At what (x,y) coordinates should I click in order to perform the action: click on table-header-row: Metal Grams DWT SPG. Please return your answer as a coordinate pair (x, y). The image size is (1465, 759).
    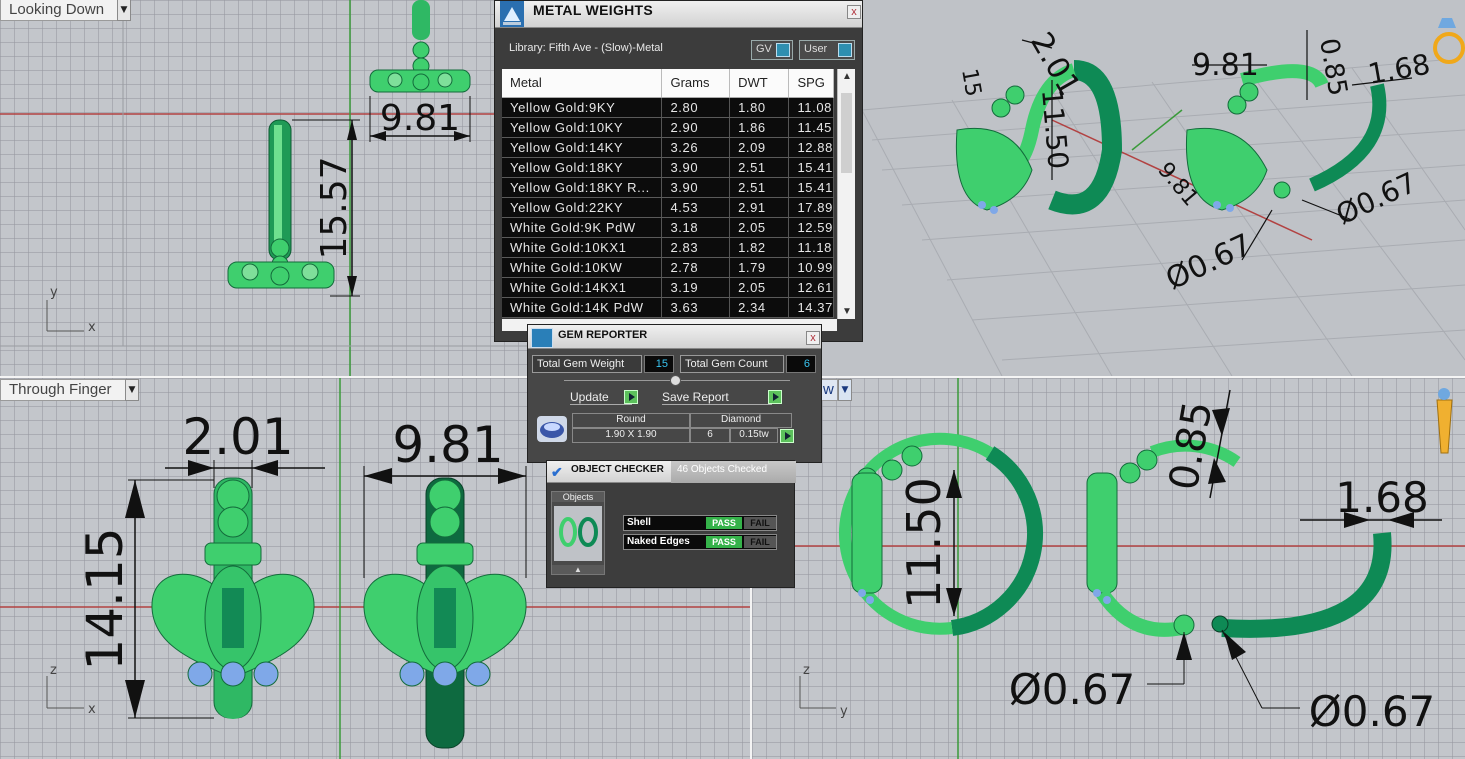
    Looking at the image, I should click on (668, 83).